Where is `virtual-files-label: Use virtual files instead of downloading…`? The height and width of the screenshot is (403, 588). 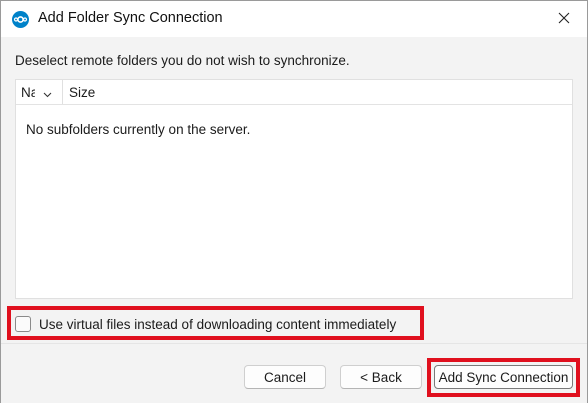
virtual-files-label: Use virtual files instead of downloading… is located at coordinates (218, 324).